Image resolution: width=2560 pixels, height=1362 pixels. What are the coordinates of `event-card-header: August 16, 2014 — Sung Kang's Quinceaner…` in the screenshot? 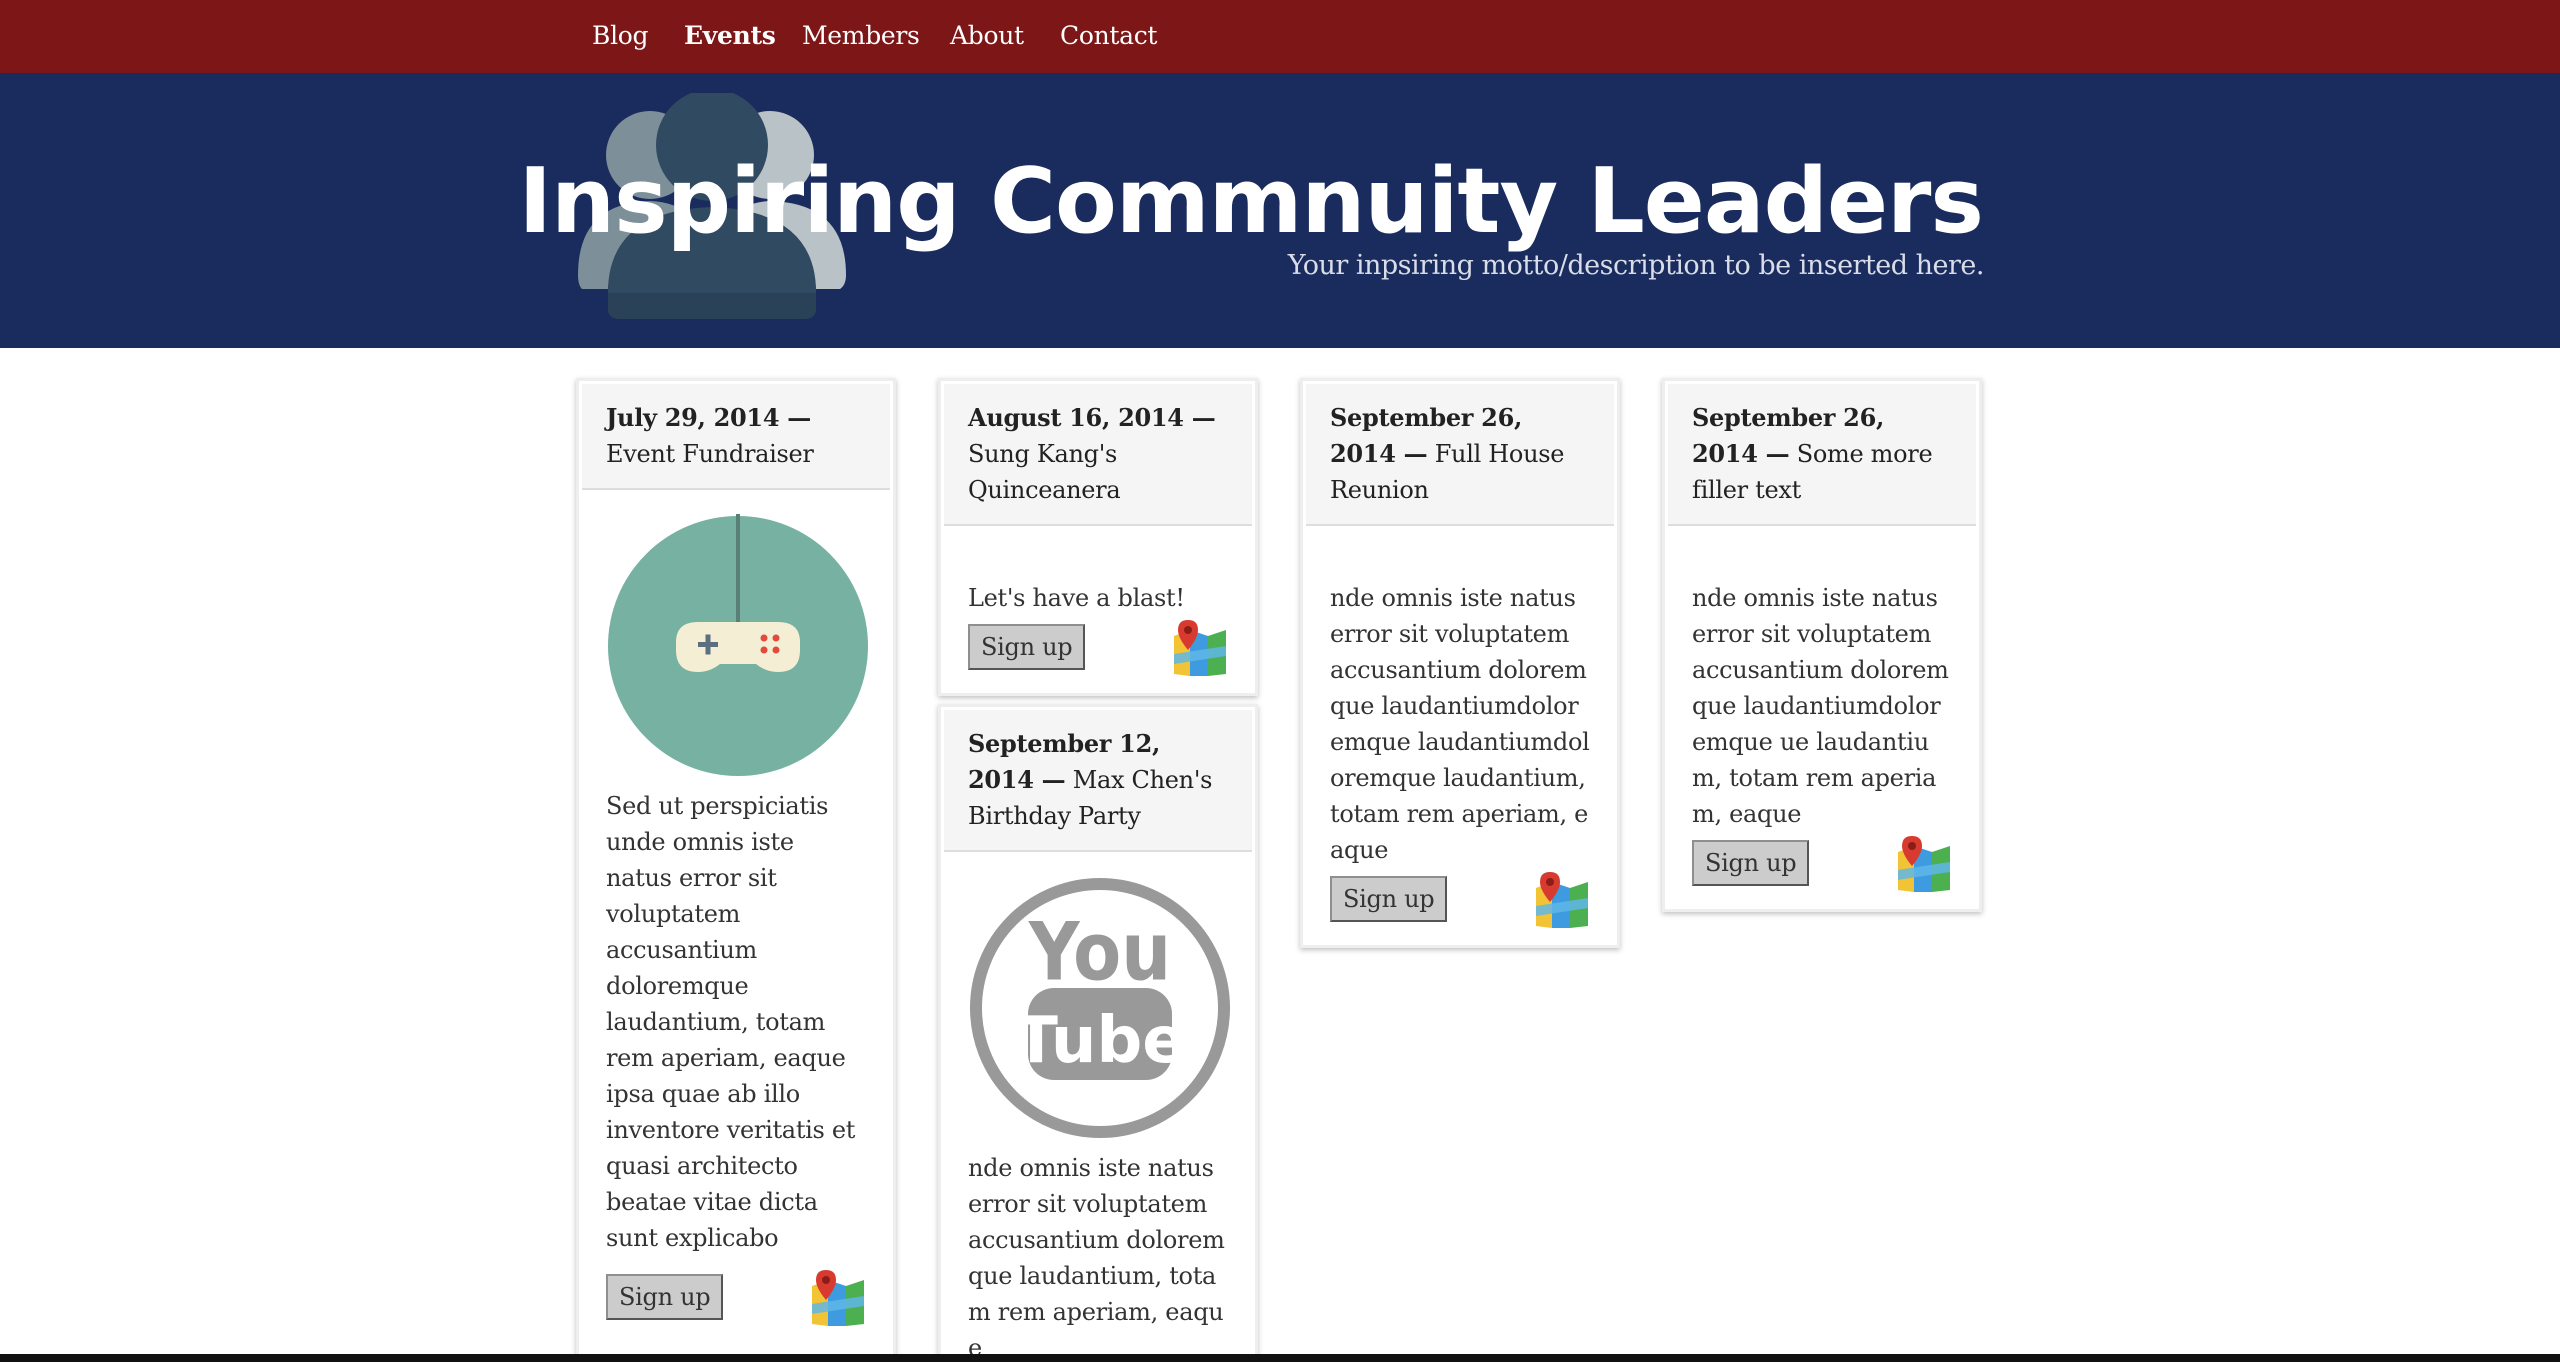 It's located at (1098, 455).